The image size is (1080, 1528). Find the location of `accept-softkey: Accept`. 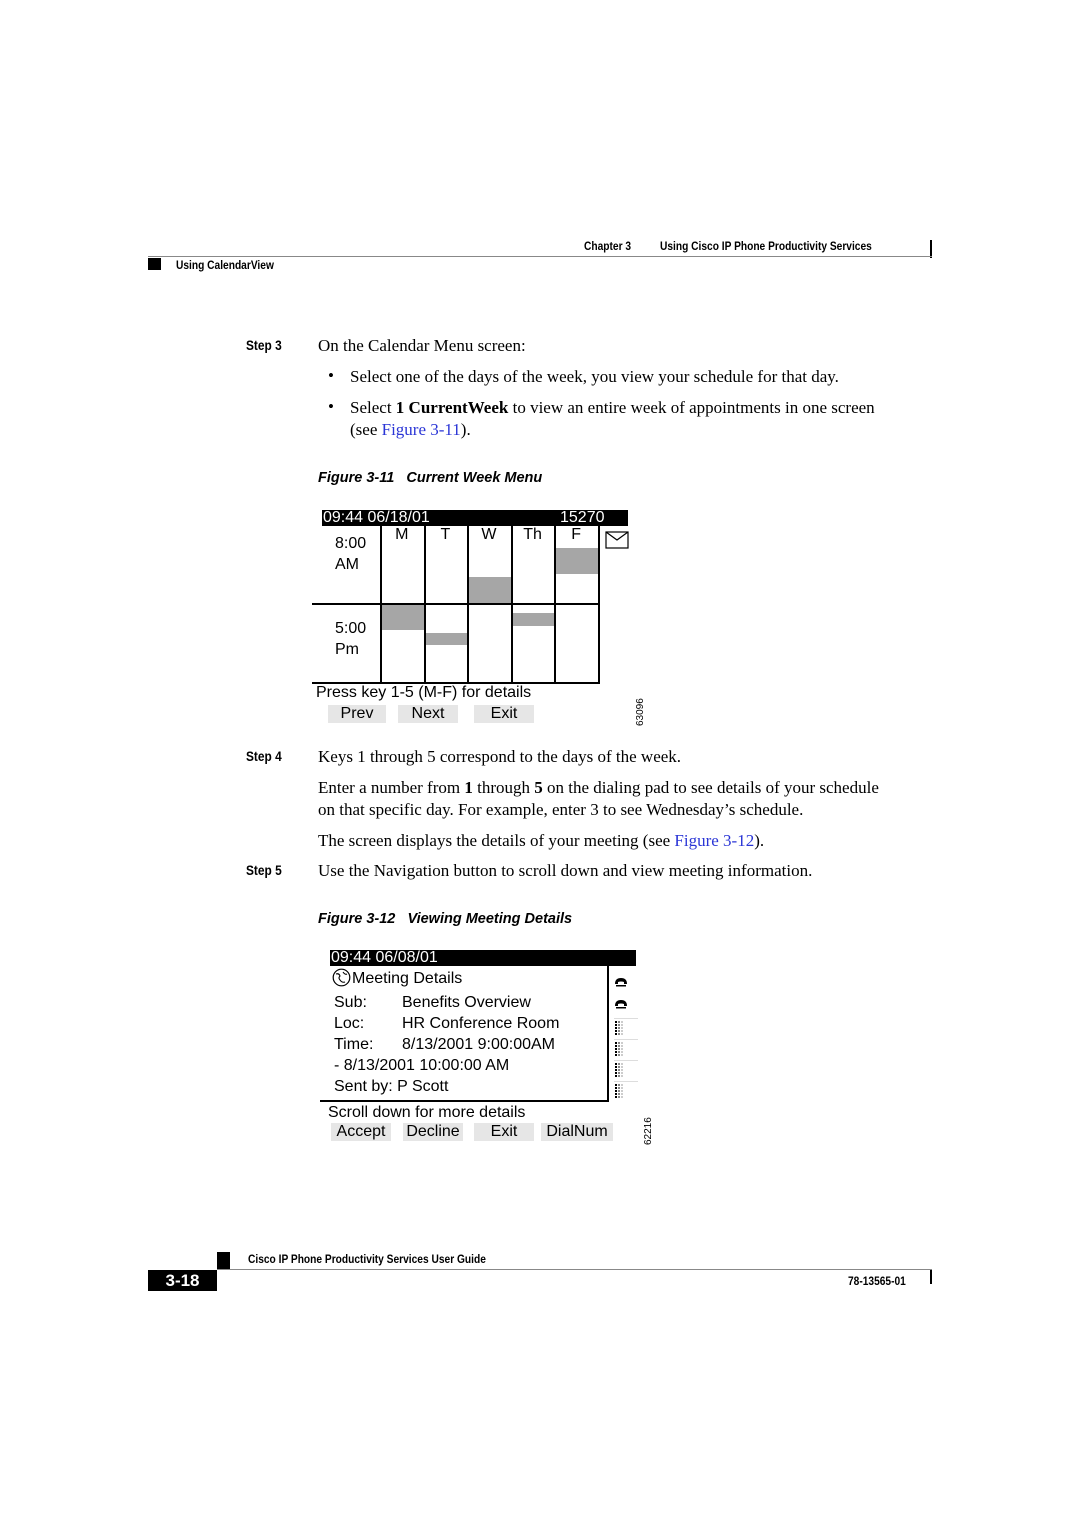

accept-softkey: Accept is located at coordinates (361, 1132).